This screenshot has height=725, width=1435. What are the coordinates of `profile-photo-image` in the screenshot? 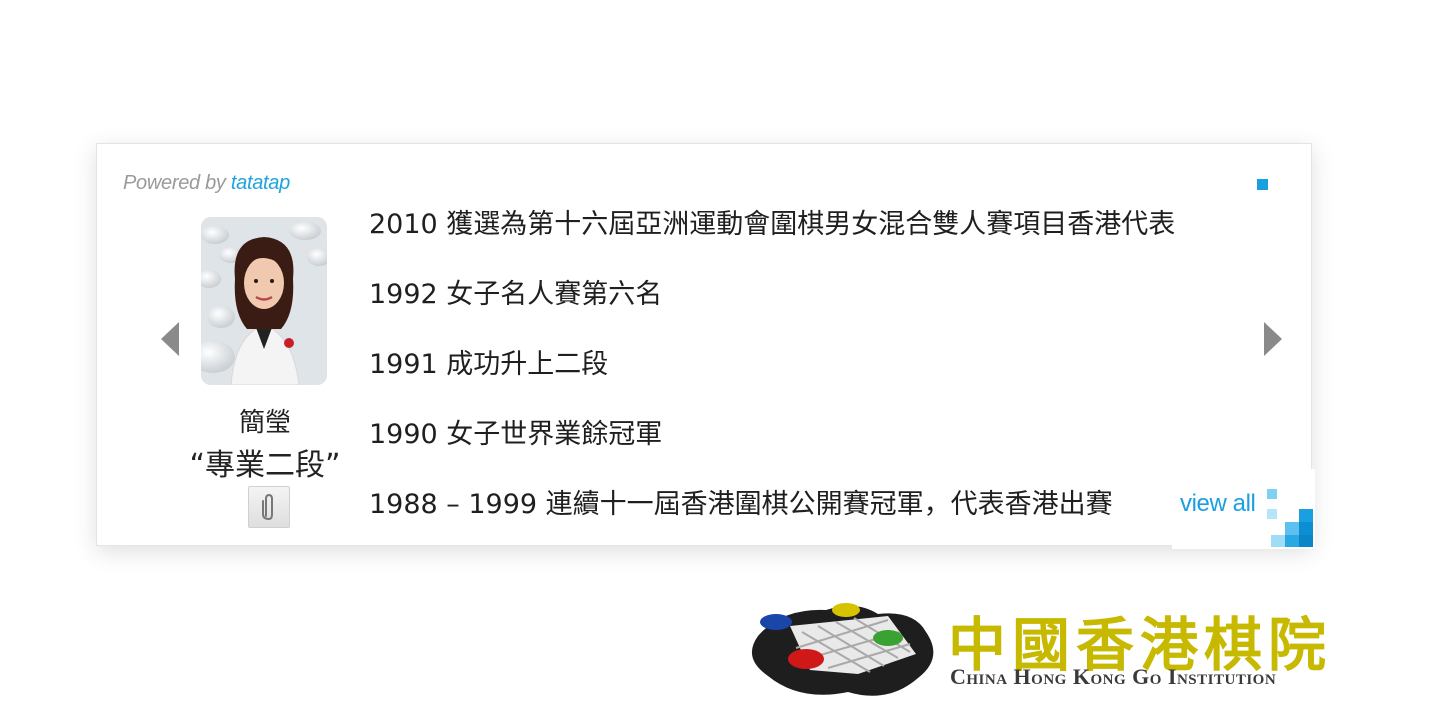 It's located at (264, 301).